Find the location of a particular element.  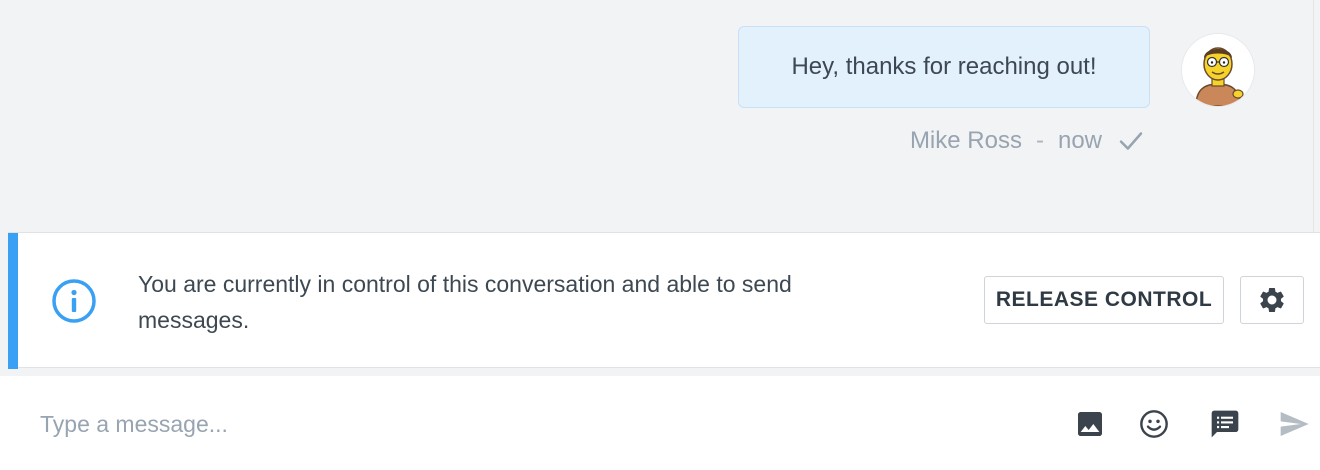

image-icon is located at coordinates (1090, 424).